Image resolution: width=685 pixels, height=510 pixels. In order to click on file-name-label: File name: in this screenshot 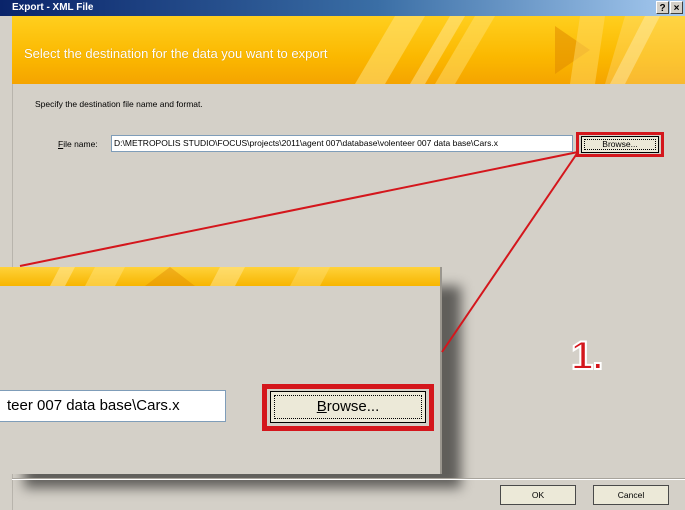, I will do `click(78, 144)`.